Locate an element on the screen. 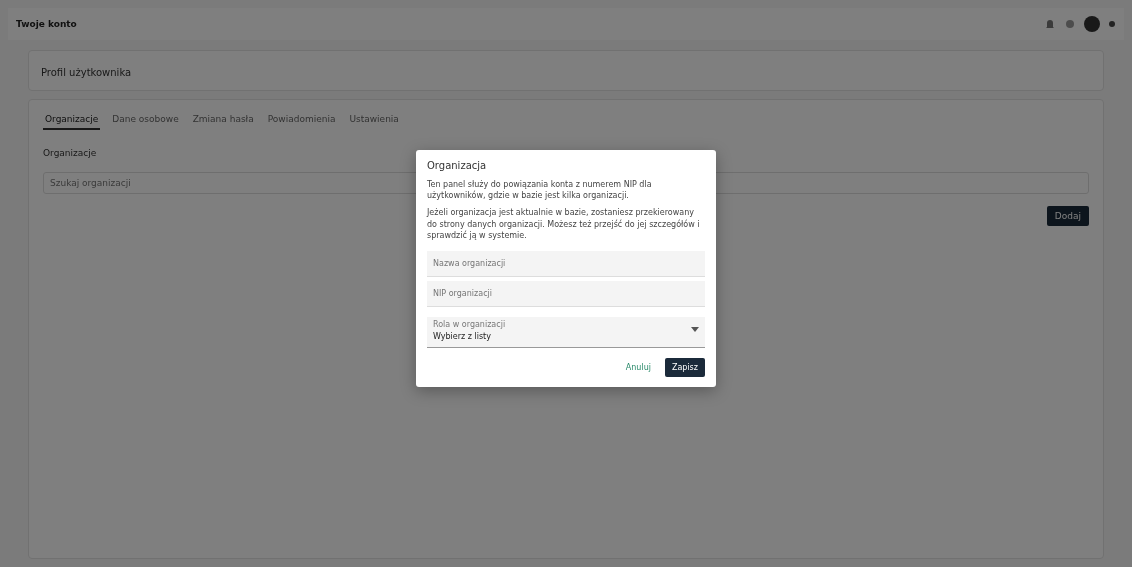  bell-icon is located at coordinates (1050, 24).